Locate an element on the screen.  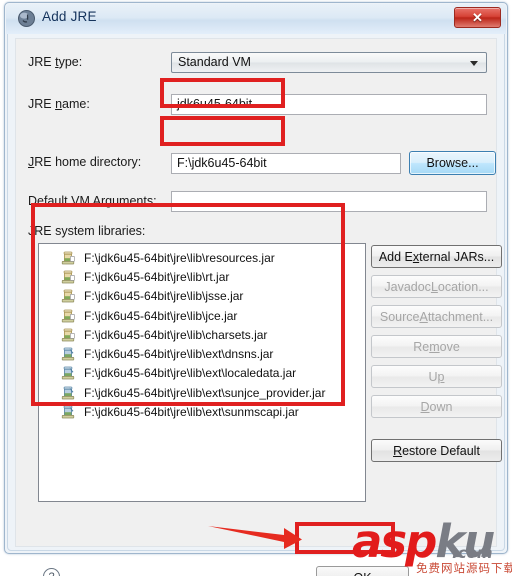
jre-home-label: JRE home directory: is located at coordinates (85, 162).